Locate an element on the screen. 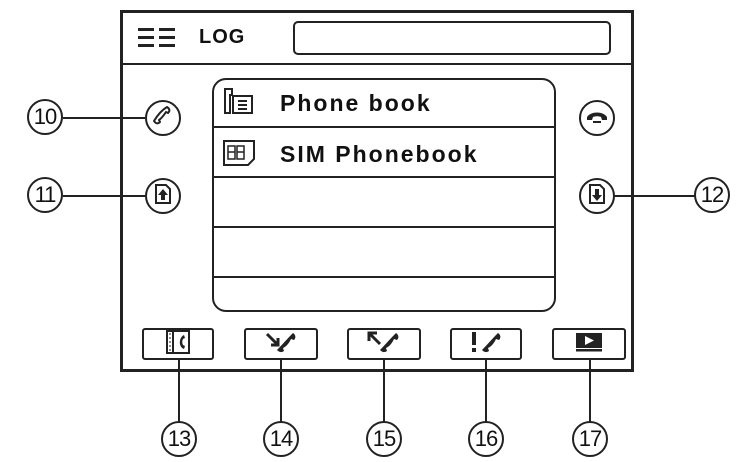 The width and height of the screenshot is (743, 462). sim-card-icon is located at coordinates (240, 155).